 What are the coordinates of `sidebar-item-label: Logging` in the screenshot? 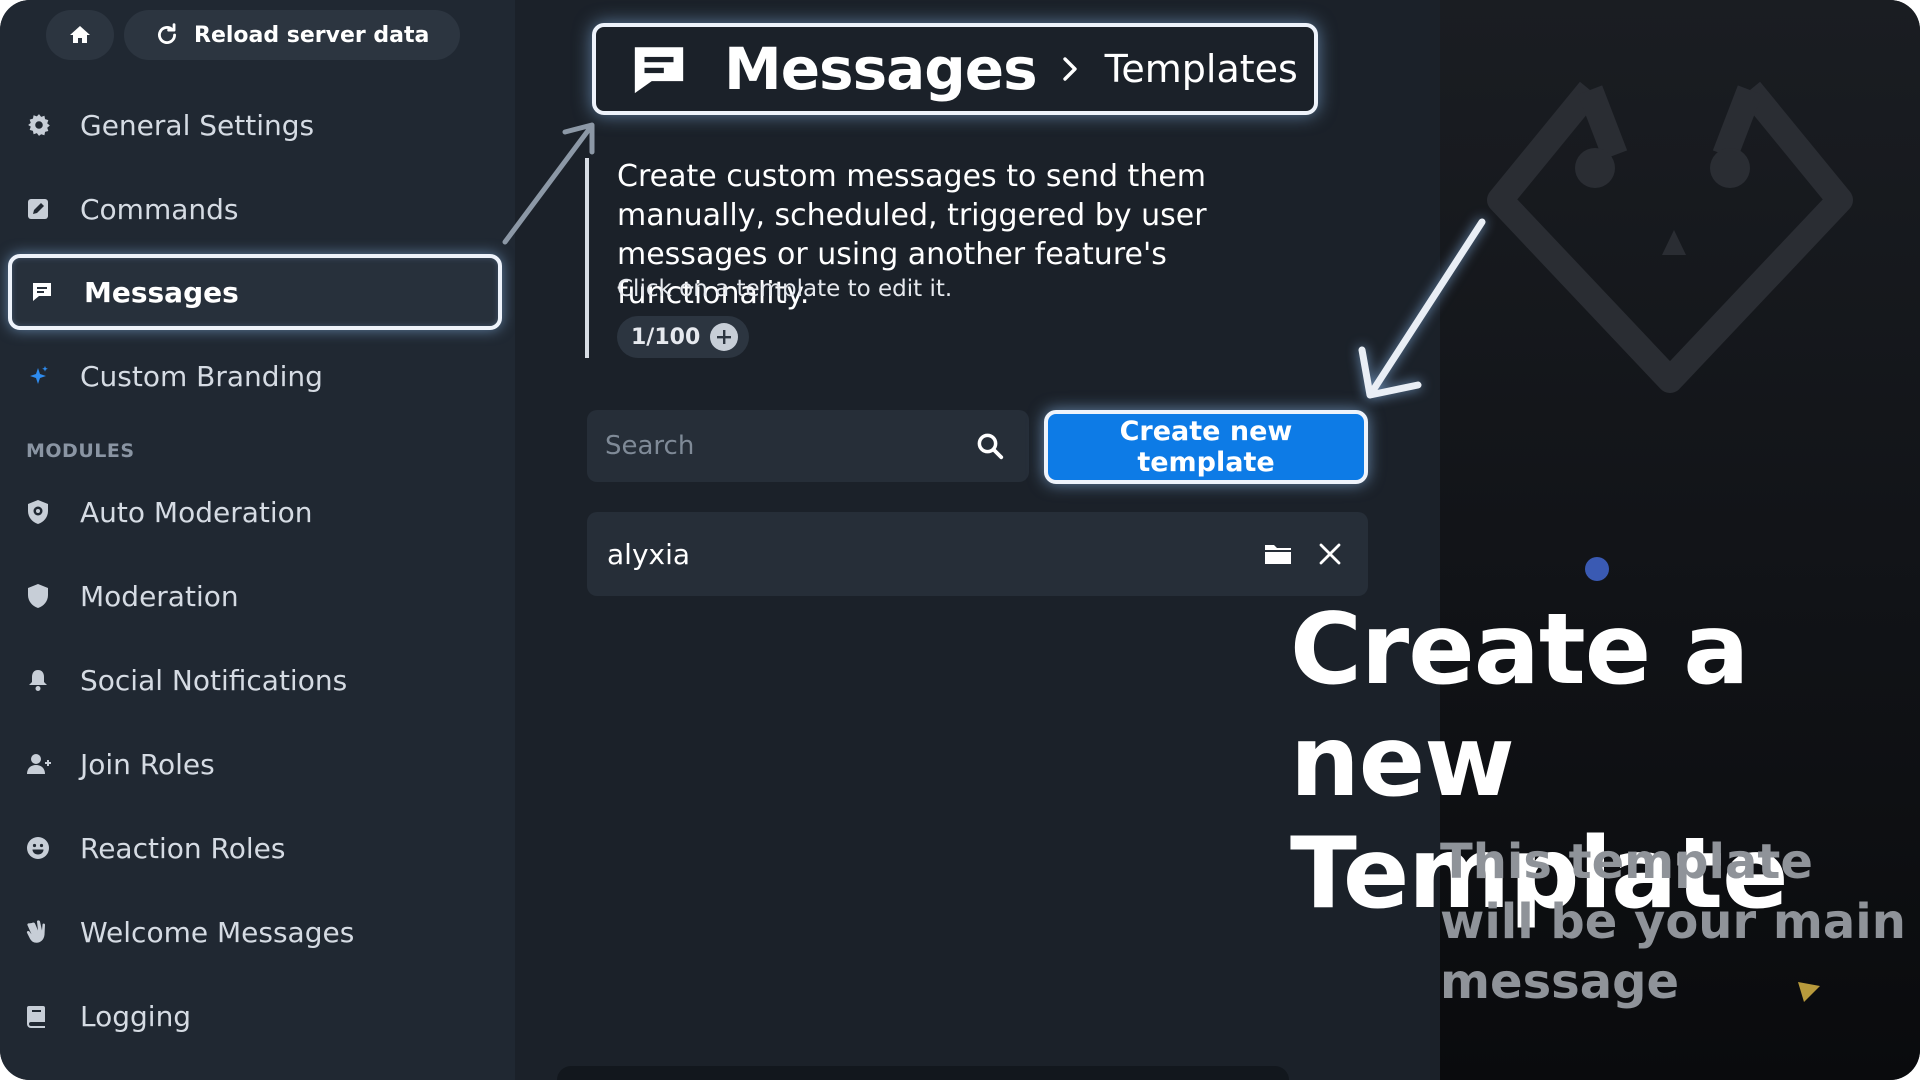 It's located at (136, 1016).